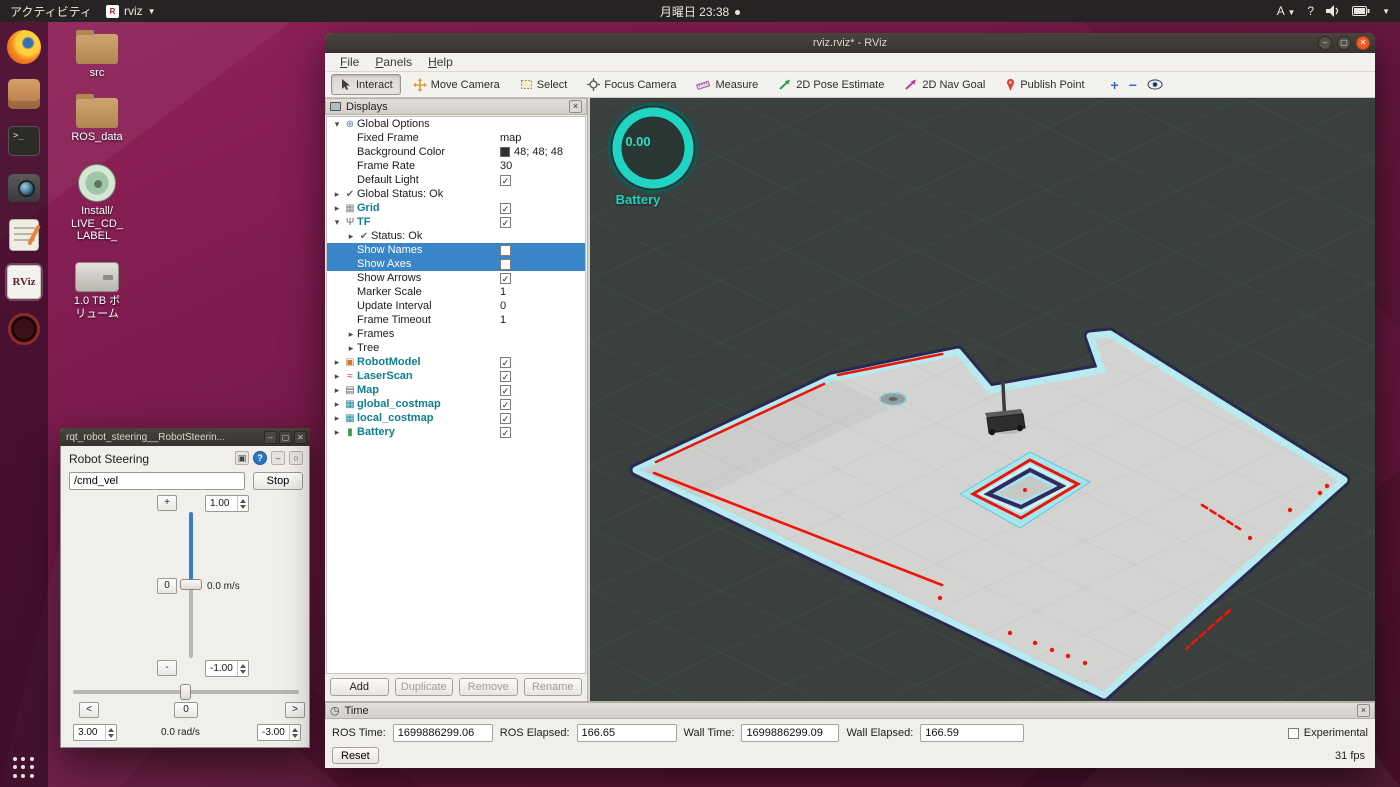 The width and height of the screenshot is (1400, 787). I want to click on dock-item-files, so click(24, 94).